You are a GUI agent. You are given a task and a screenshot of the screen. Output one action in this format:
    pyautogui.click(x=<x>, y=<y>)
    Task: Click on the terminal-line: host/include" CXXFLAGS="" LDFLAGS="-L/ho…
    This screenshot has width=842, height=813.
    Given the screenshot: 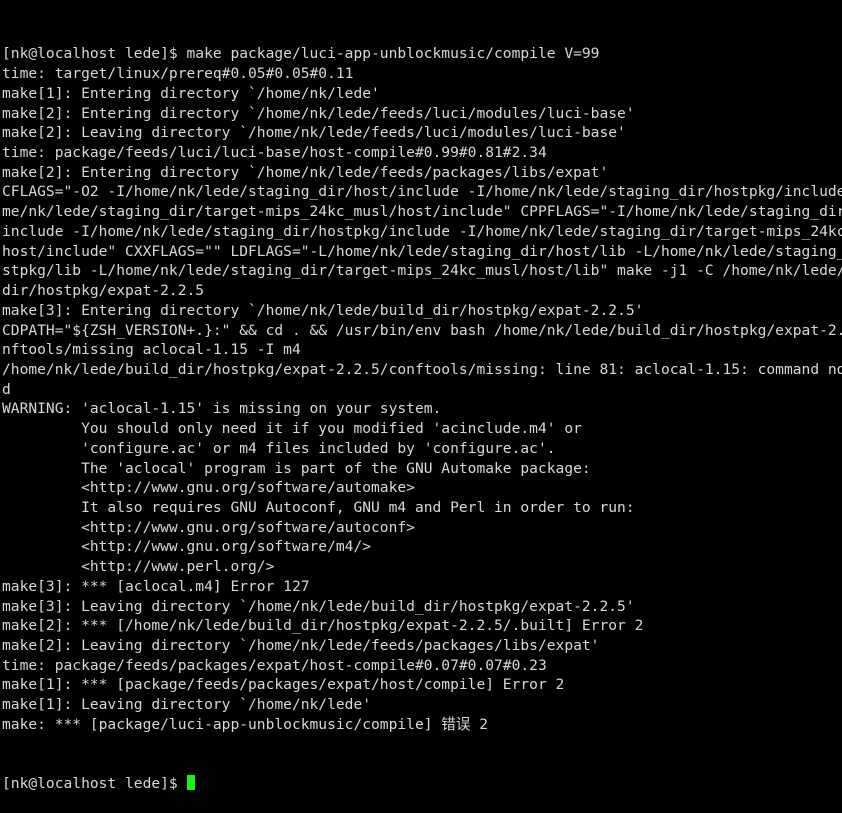 What is the action you would take?
    pyautogui.click(x=422, y=251)
    